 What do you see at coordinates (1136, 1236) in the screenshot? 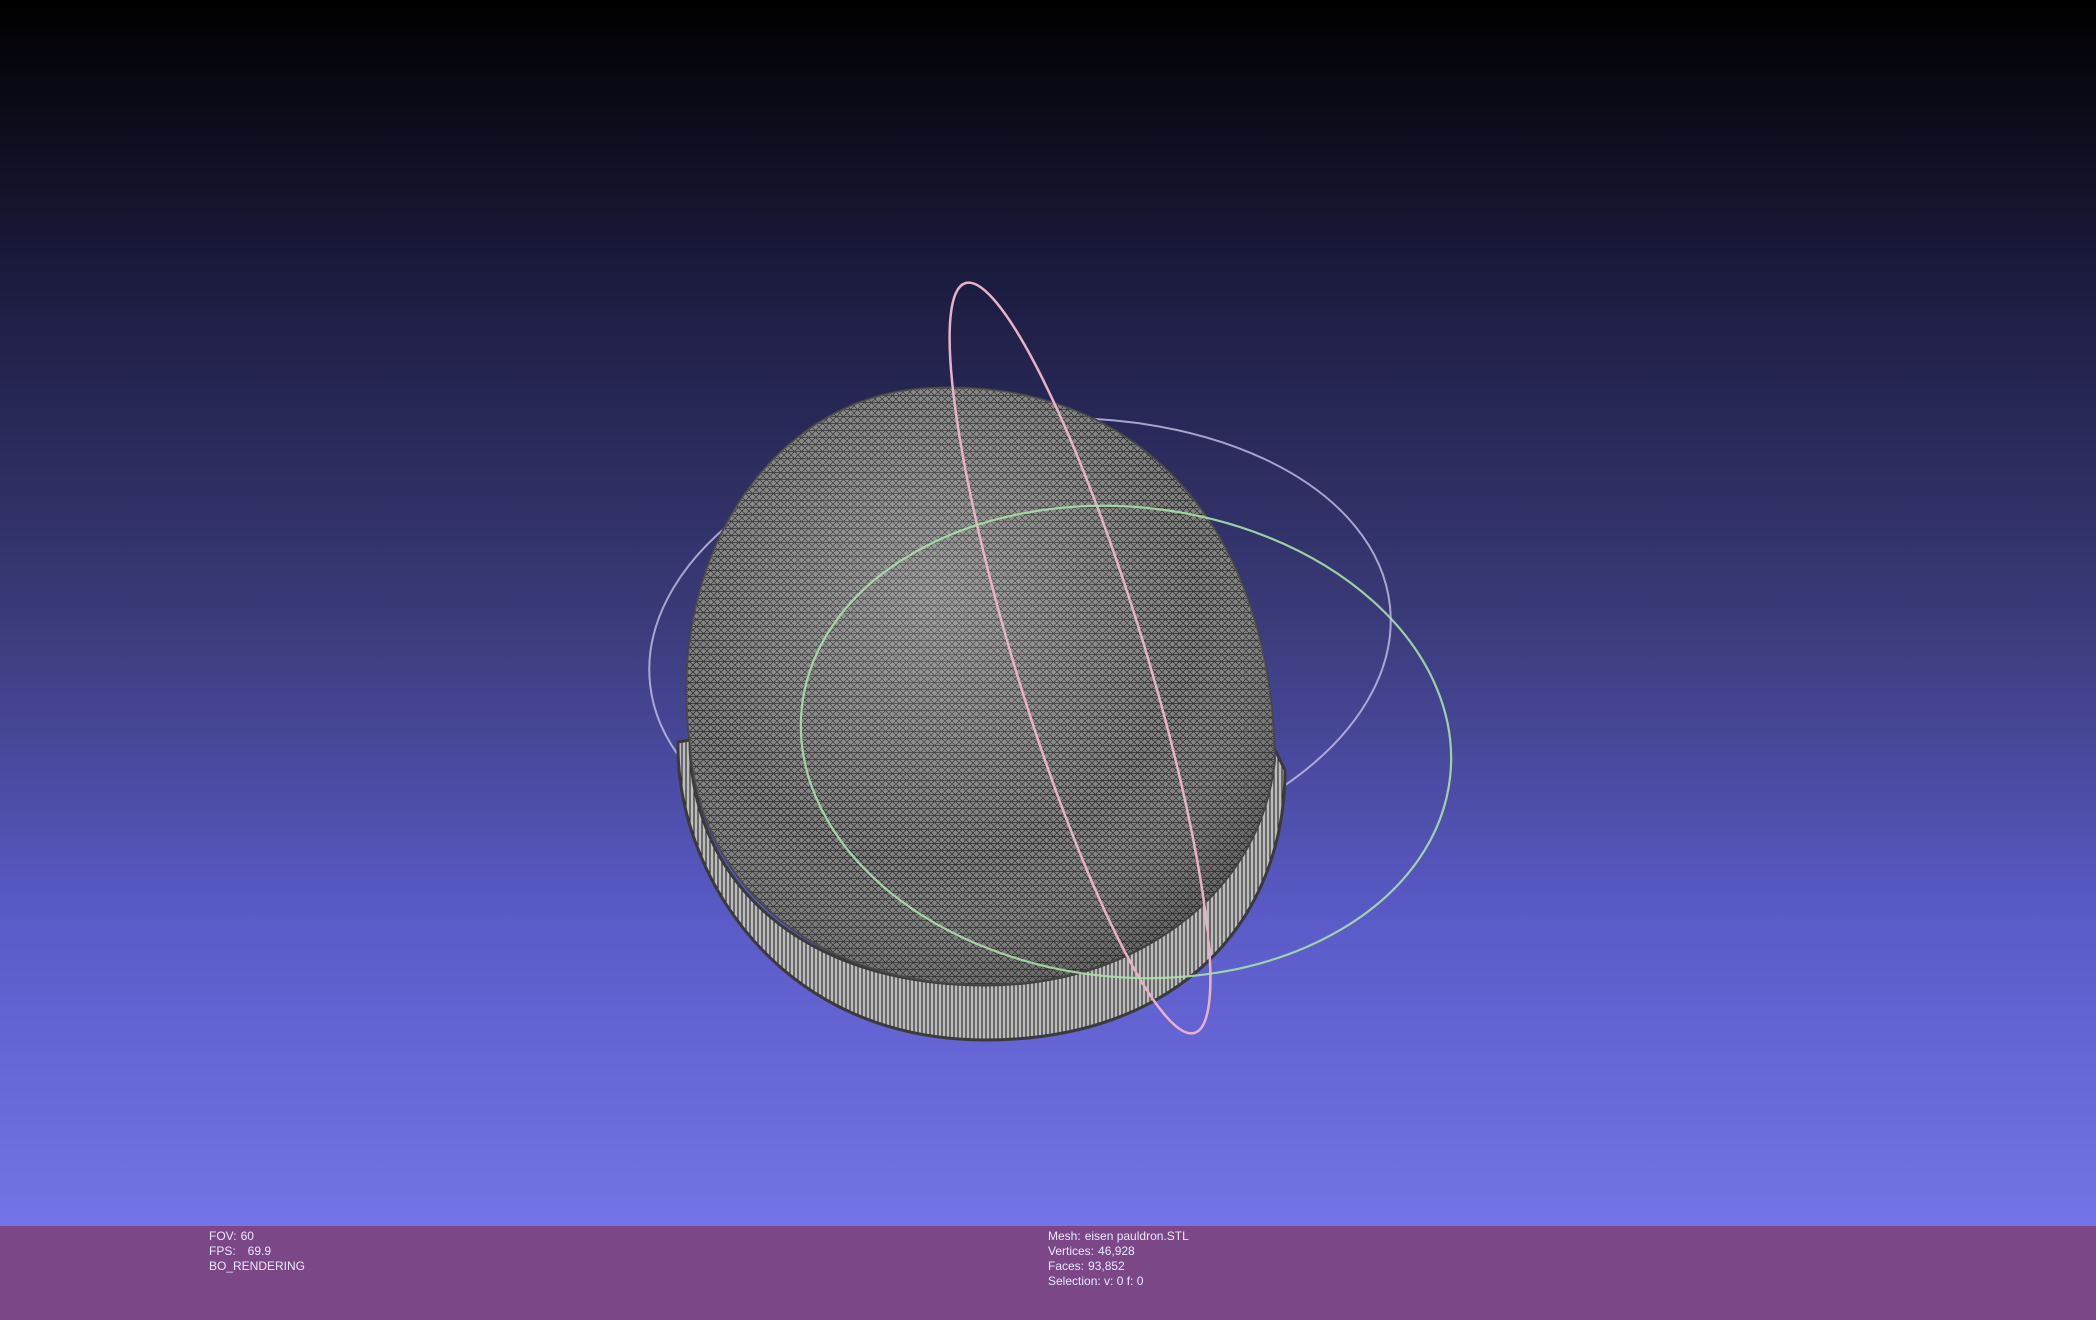
I see `mesh-name: eisen pauldron.STL` at bounding box center [1136, 1236].